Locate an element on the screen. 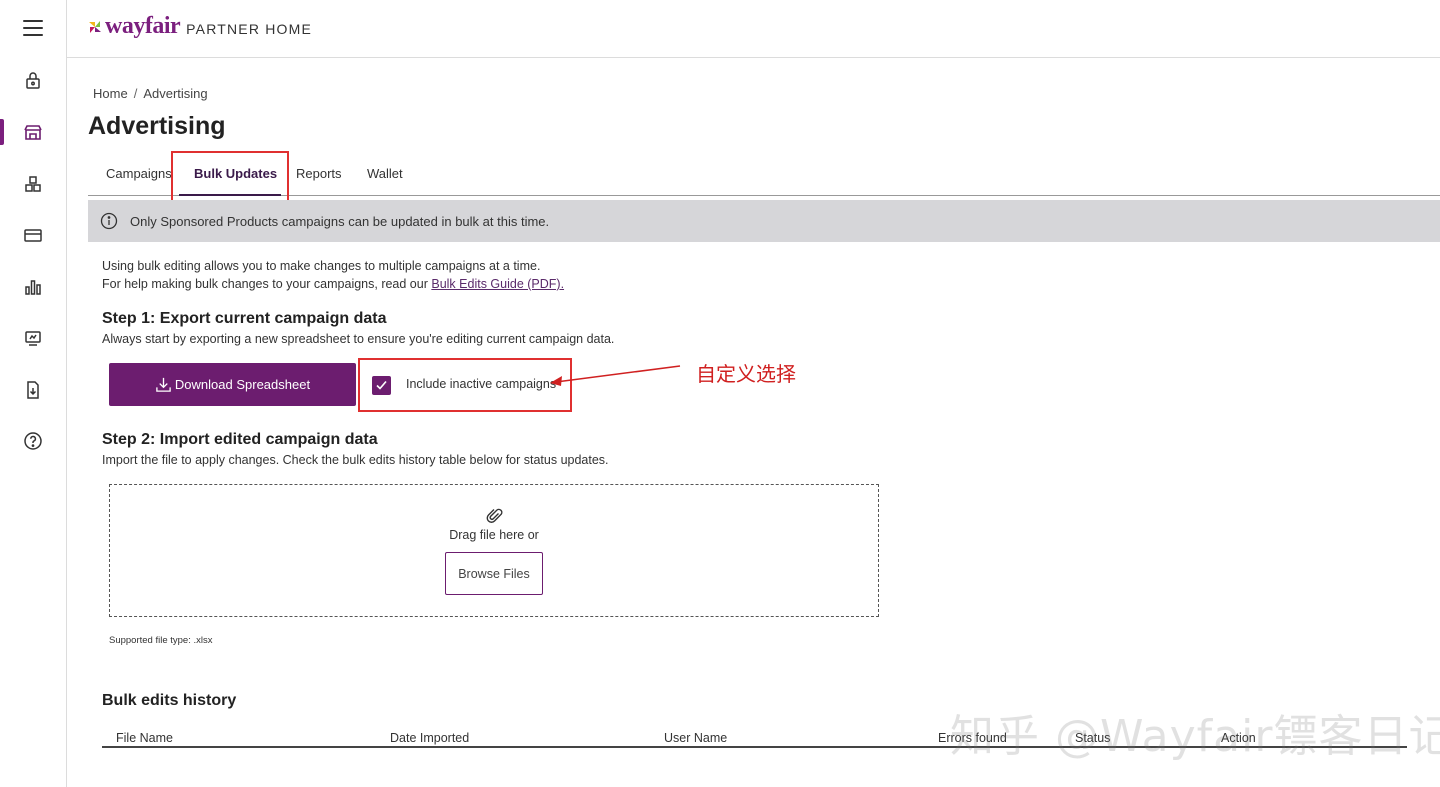  paperclip-icon is located at coordinates (494, 515).